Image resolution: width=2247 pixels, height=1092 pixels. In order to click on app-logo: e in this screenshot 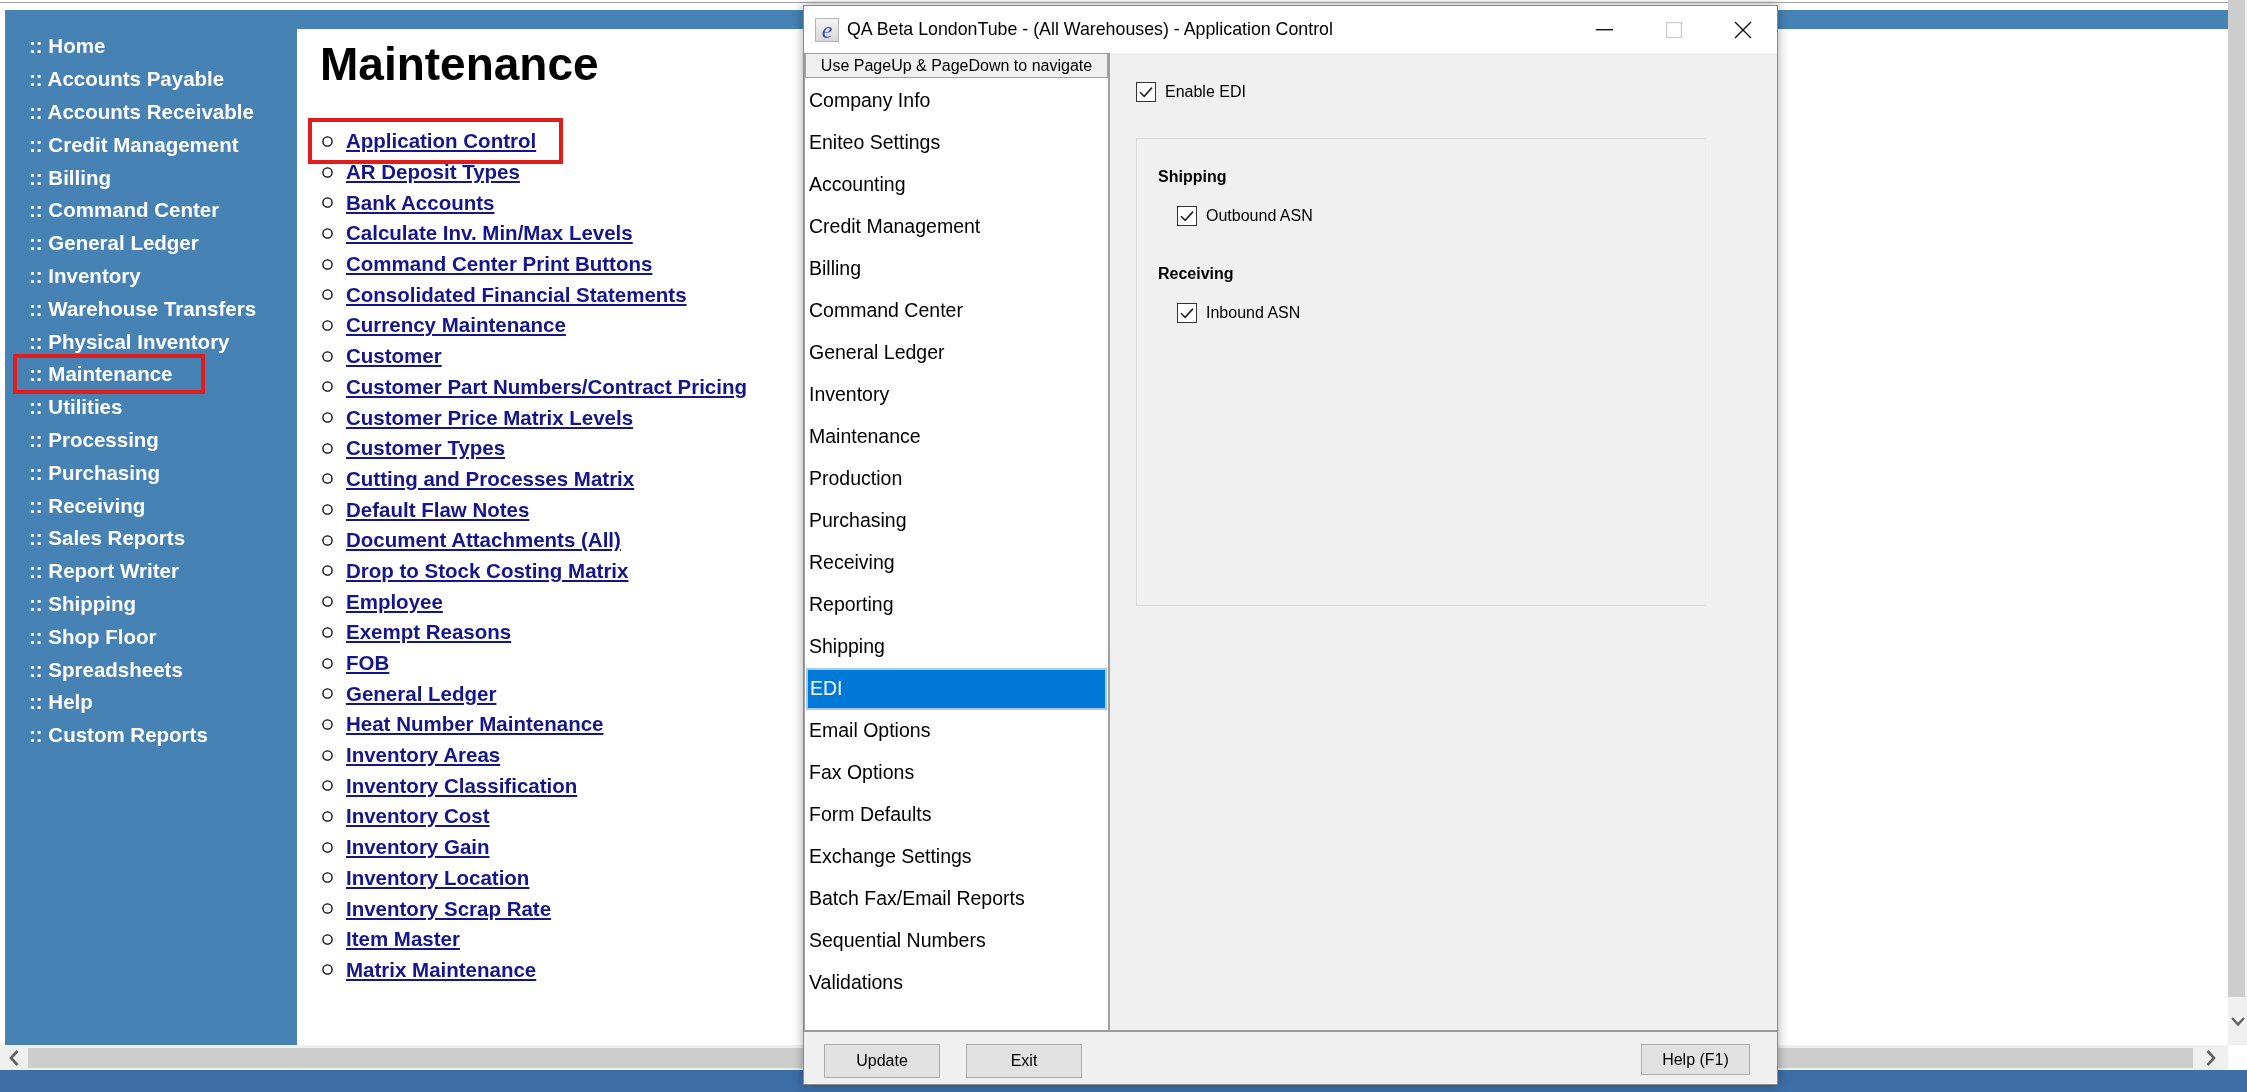, I will do `click(827, 29)`.